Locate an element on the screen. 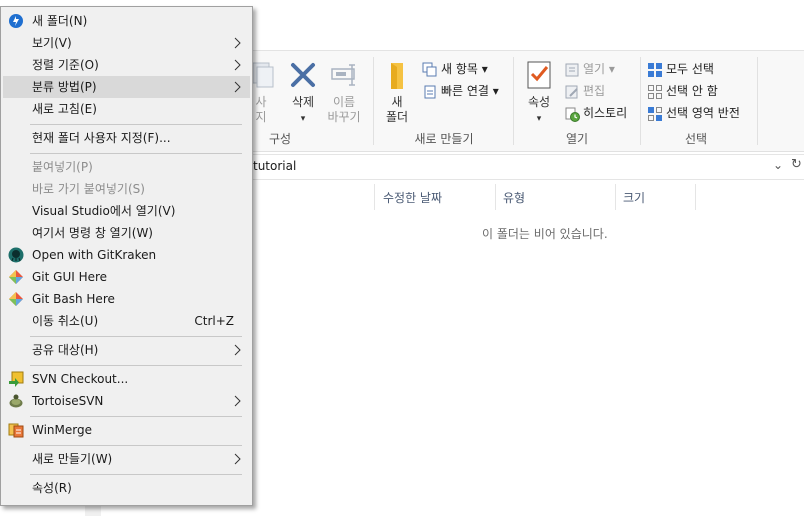 Image resolution: width=804 pixels, height=516 pixels. menu-item-open-gitkraken: Open with GitKraken is located at coordinates (126, 255).